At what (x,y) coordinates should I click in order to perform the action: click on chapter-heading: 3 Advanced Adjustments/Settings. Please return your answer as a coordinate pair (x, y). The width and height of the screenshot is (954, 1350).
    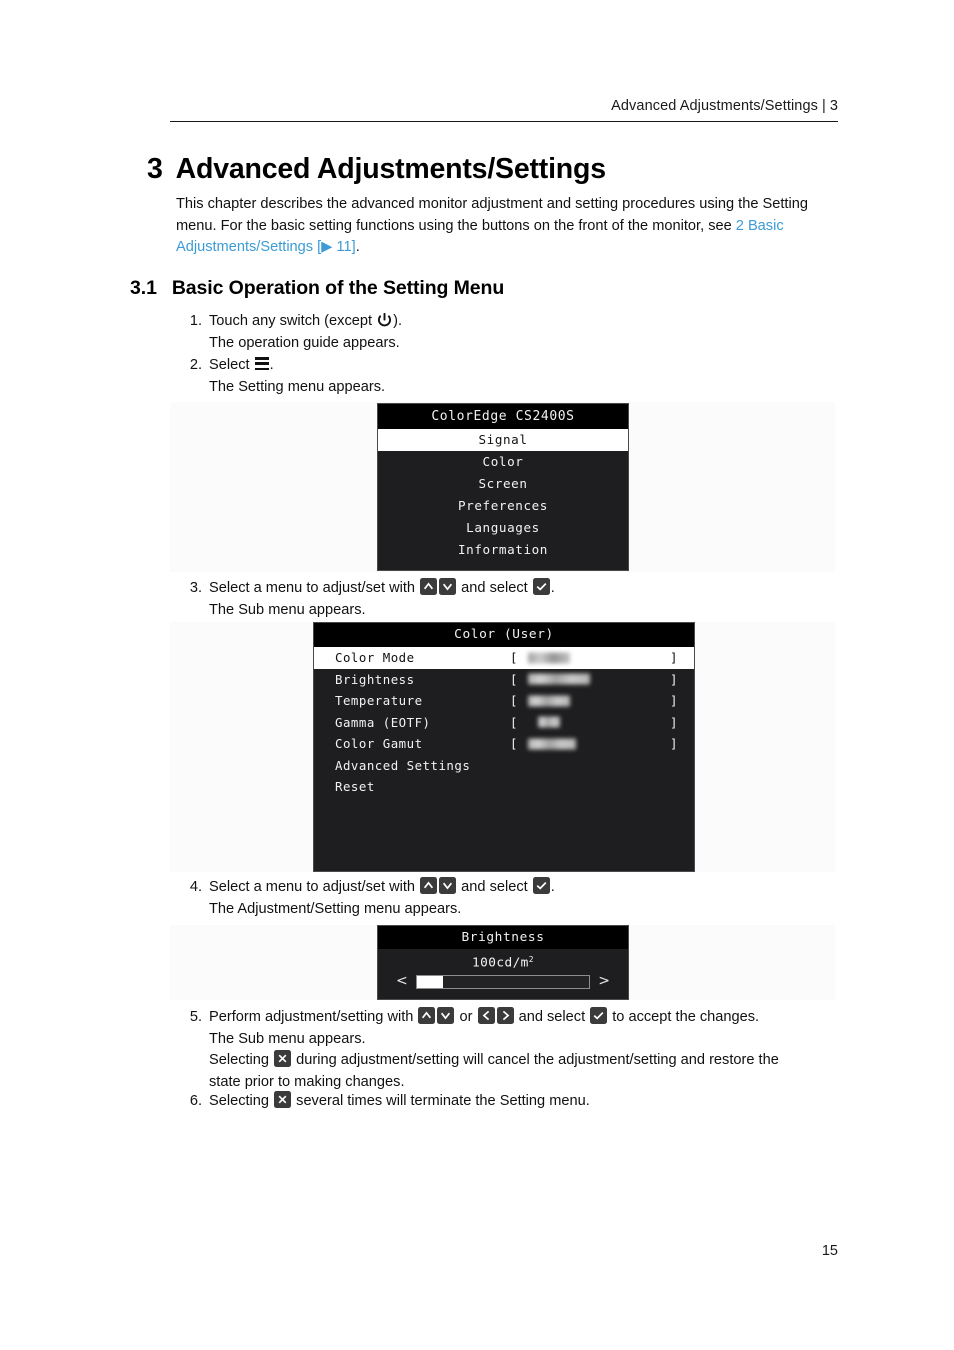
    Looking at the image, I should click on (376, 169).